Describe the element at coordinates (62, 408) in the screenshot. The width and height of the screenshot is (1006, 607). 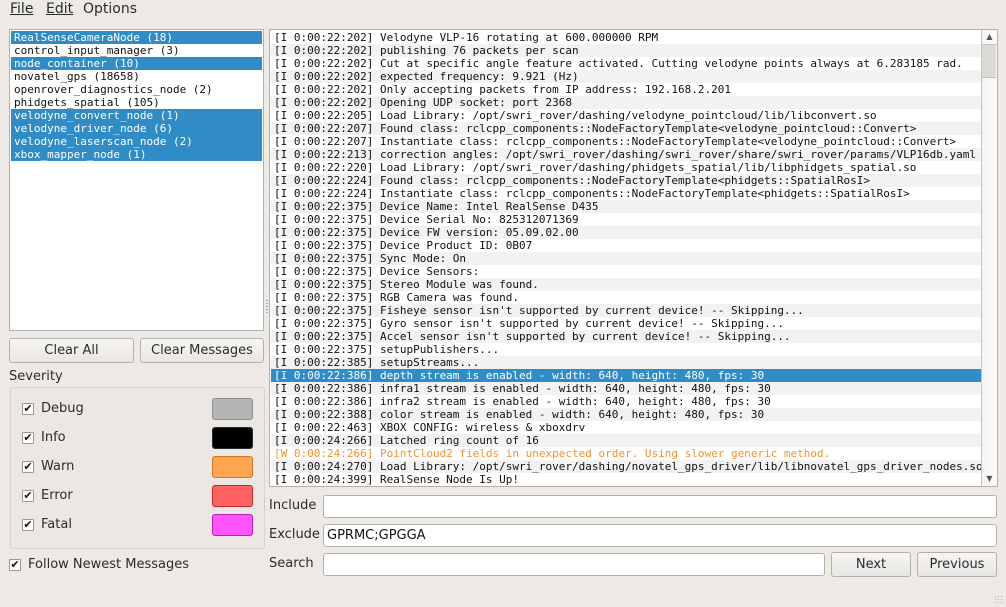
I see `severity-label: Debug` at that location.